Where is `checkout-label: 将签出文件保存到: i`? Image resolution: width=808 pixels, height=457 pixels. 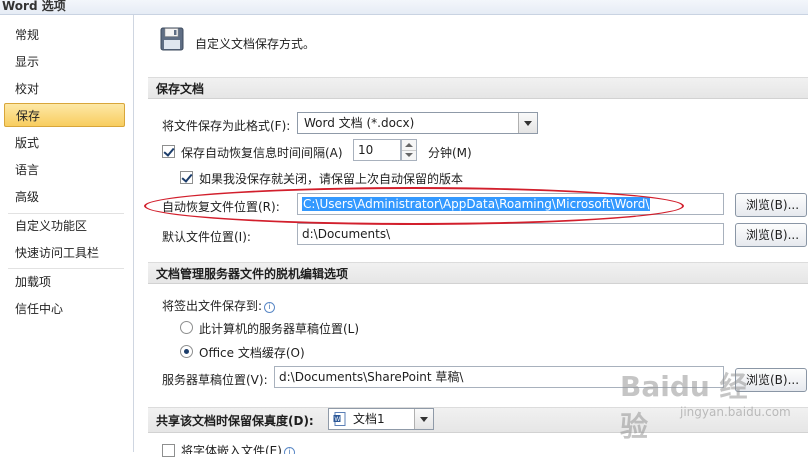 checkout-label: 将签出文件保存到: i is located at coordinates (219, 305).